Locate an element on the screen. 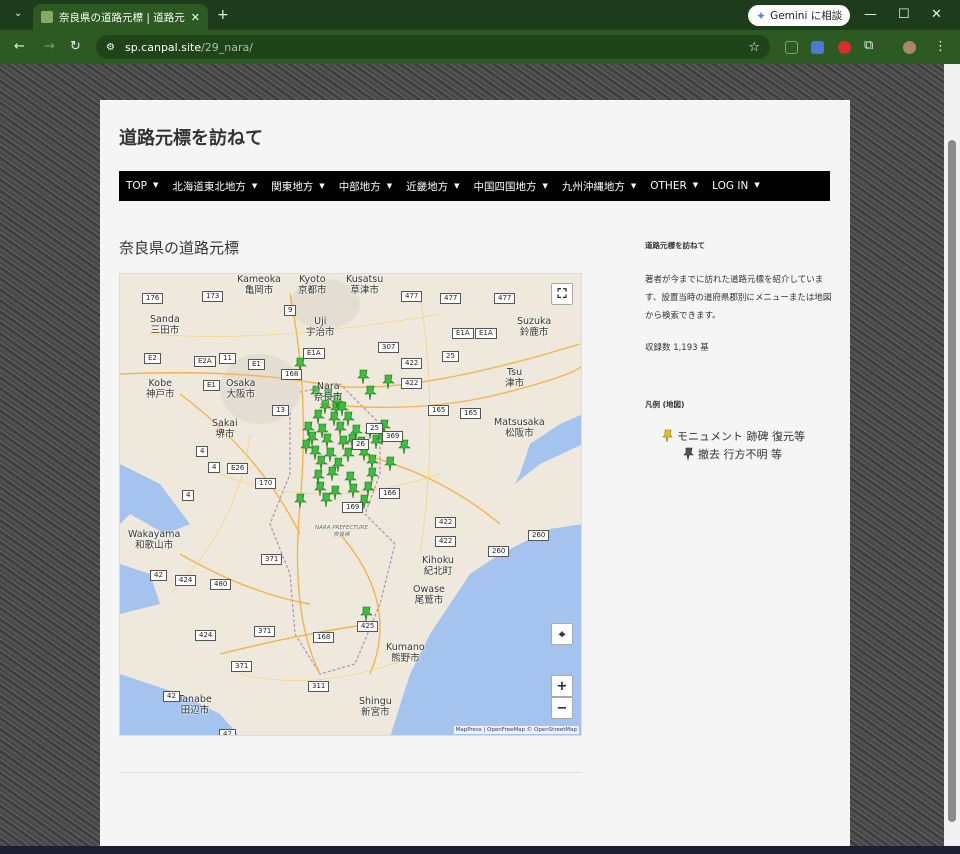  place-owase: Owase 尾鷲市 is located at coordinates (429, 595).